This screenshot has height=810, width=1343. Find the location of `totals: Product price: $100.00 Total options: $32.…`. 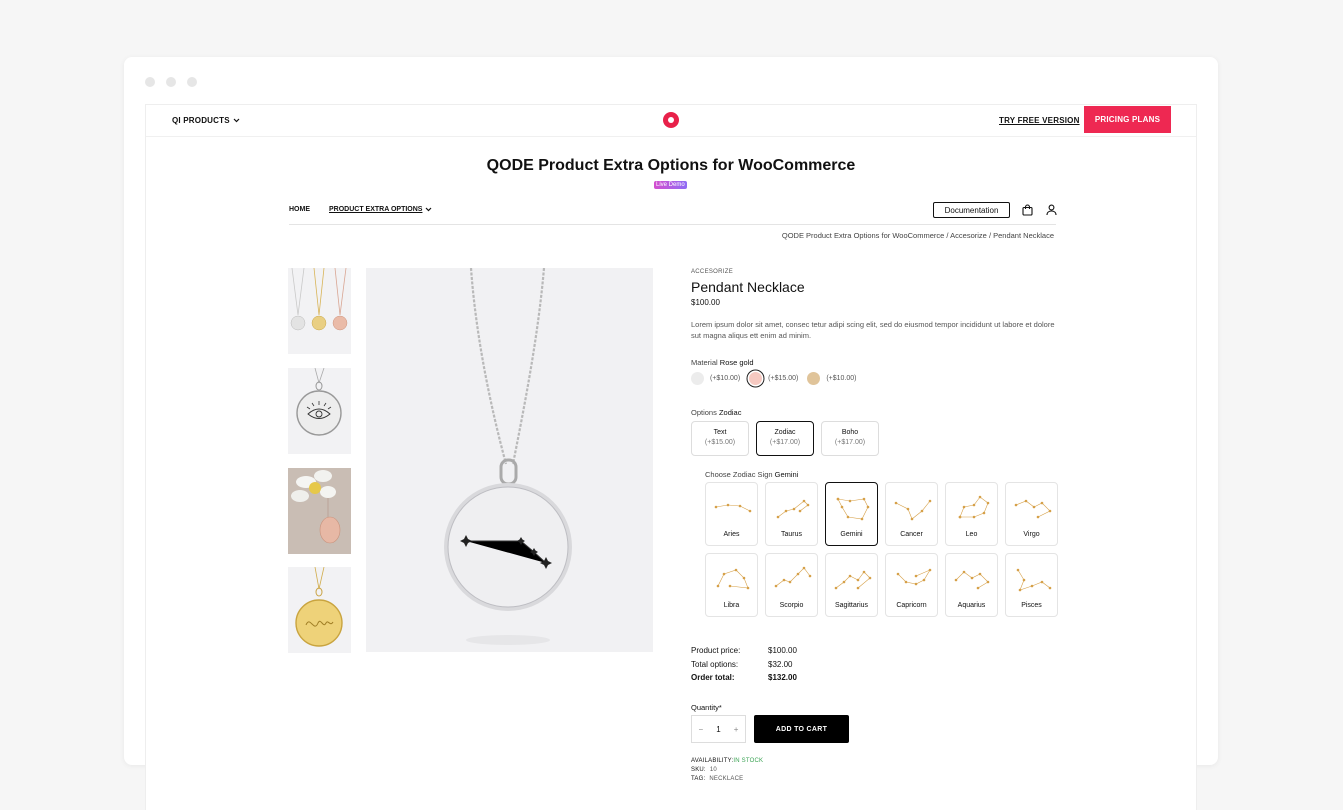

totals: Product price: $100.00 Total options: $32.… is located at coordinates (744, 664).